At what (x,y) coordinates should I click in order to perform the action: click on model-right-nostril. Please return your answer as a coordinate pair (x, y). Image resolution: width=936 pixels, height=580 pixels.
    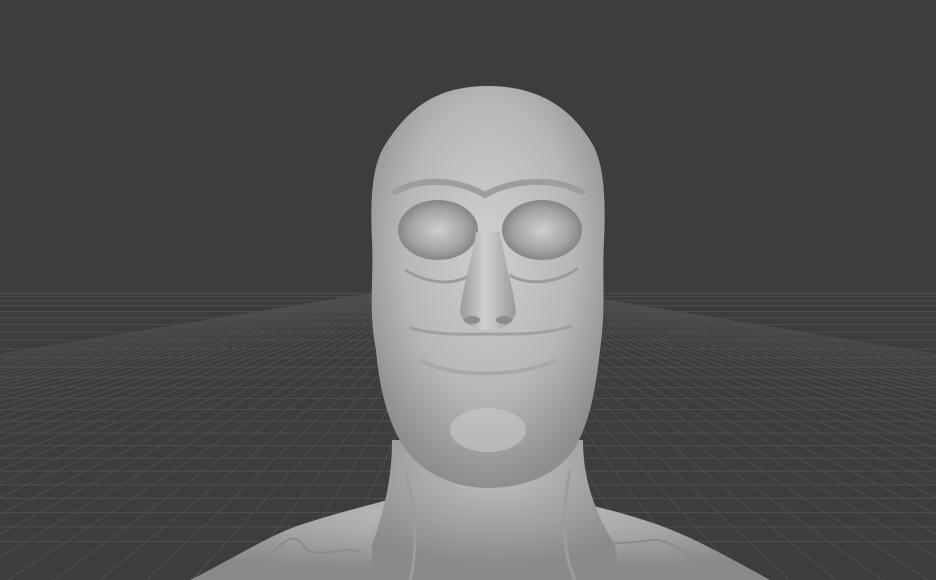
    Looking at the image, I should click on (504, 320).